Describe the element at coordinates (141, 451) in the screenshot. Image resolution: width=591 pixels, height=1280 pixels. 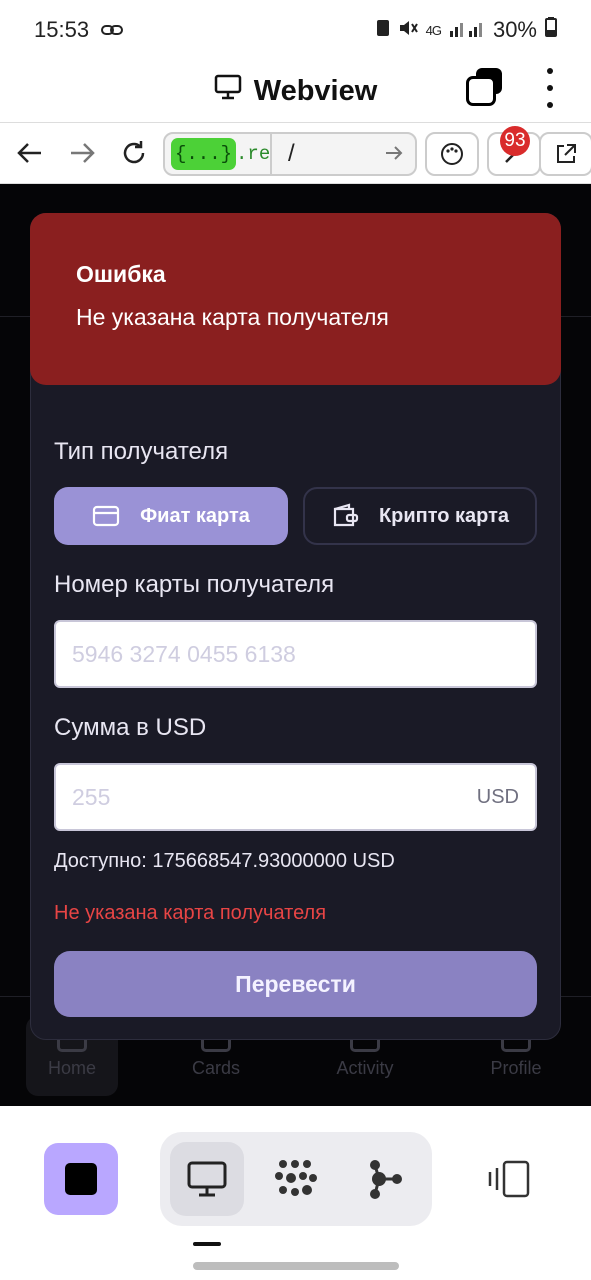
I see `recipient-type-label: Тип получателя` at that location.